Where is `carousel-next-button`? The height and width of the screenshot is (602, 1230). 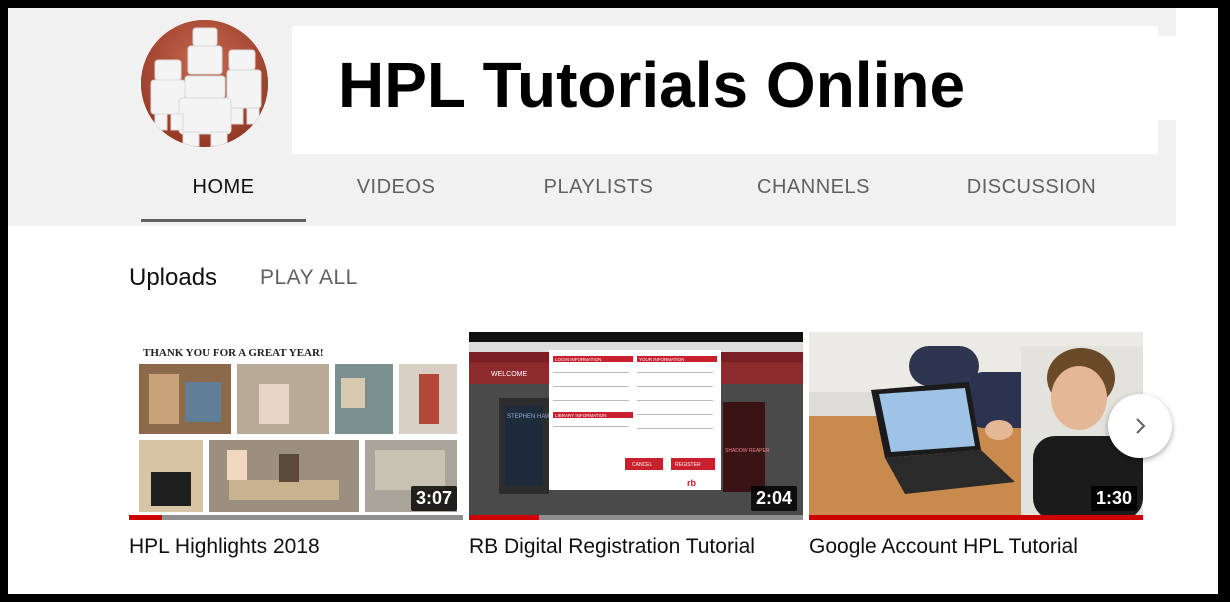
carousel-next-button is located at coordinates (1140, 426).